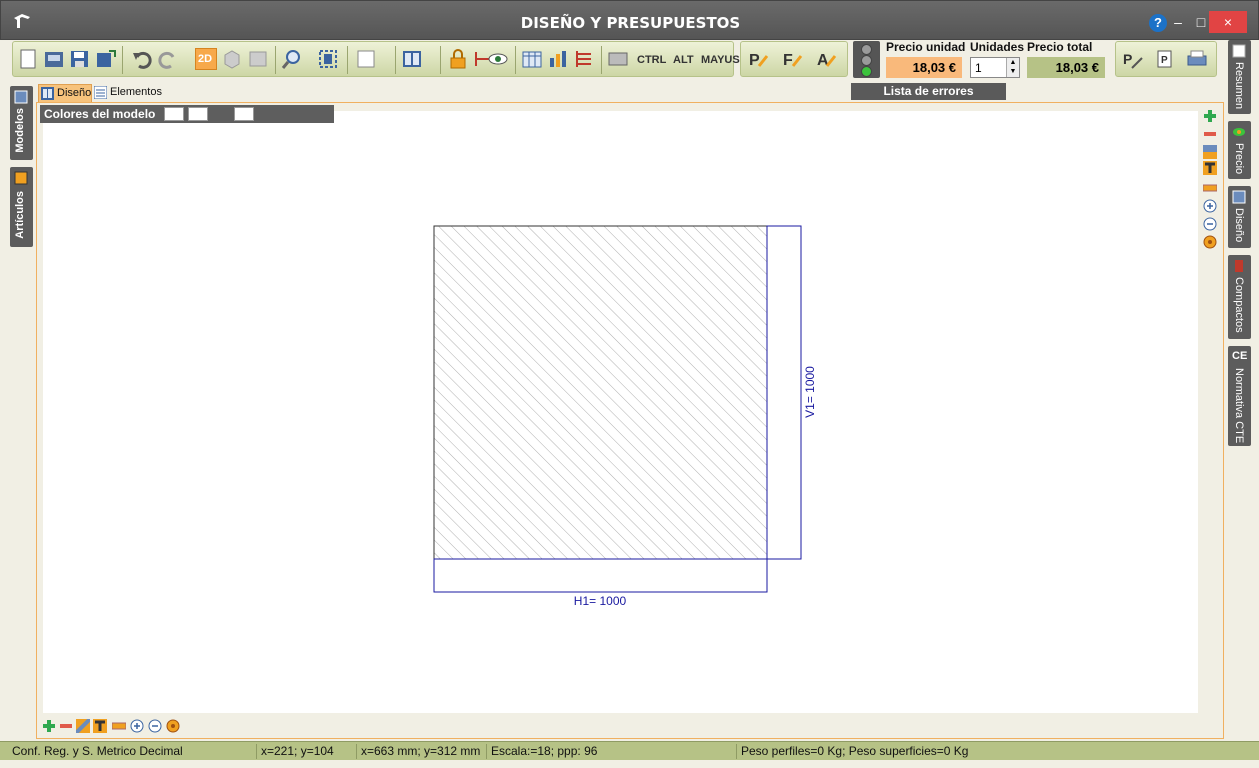 This screenshot has height=768, width=1259. What do you see at coordinates (232, 59) in the screenshot?
I see `view-3d-icon` at bounding box center [232, 59].